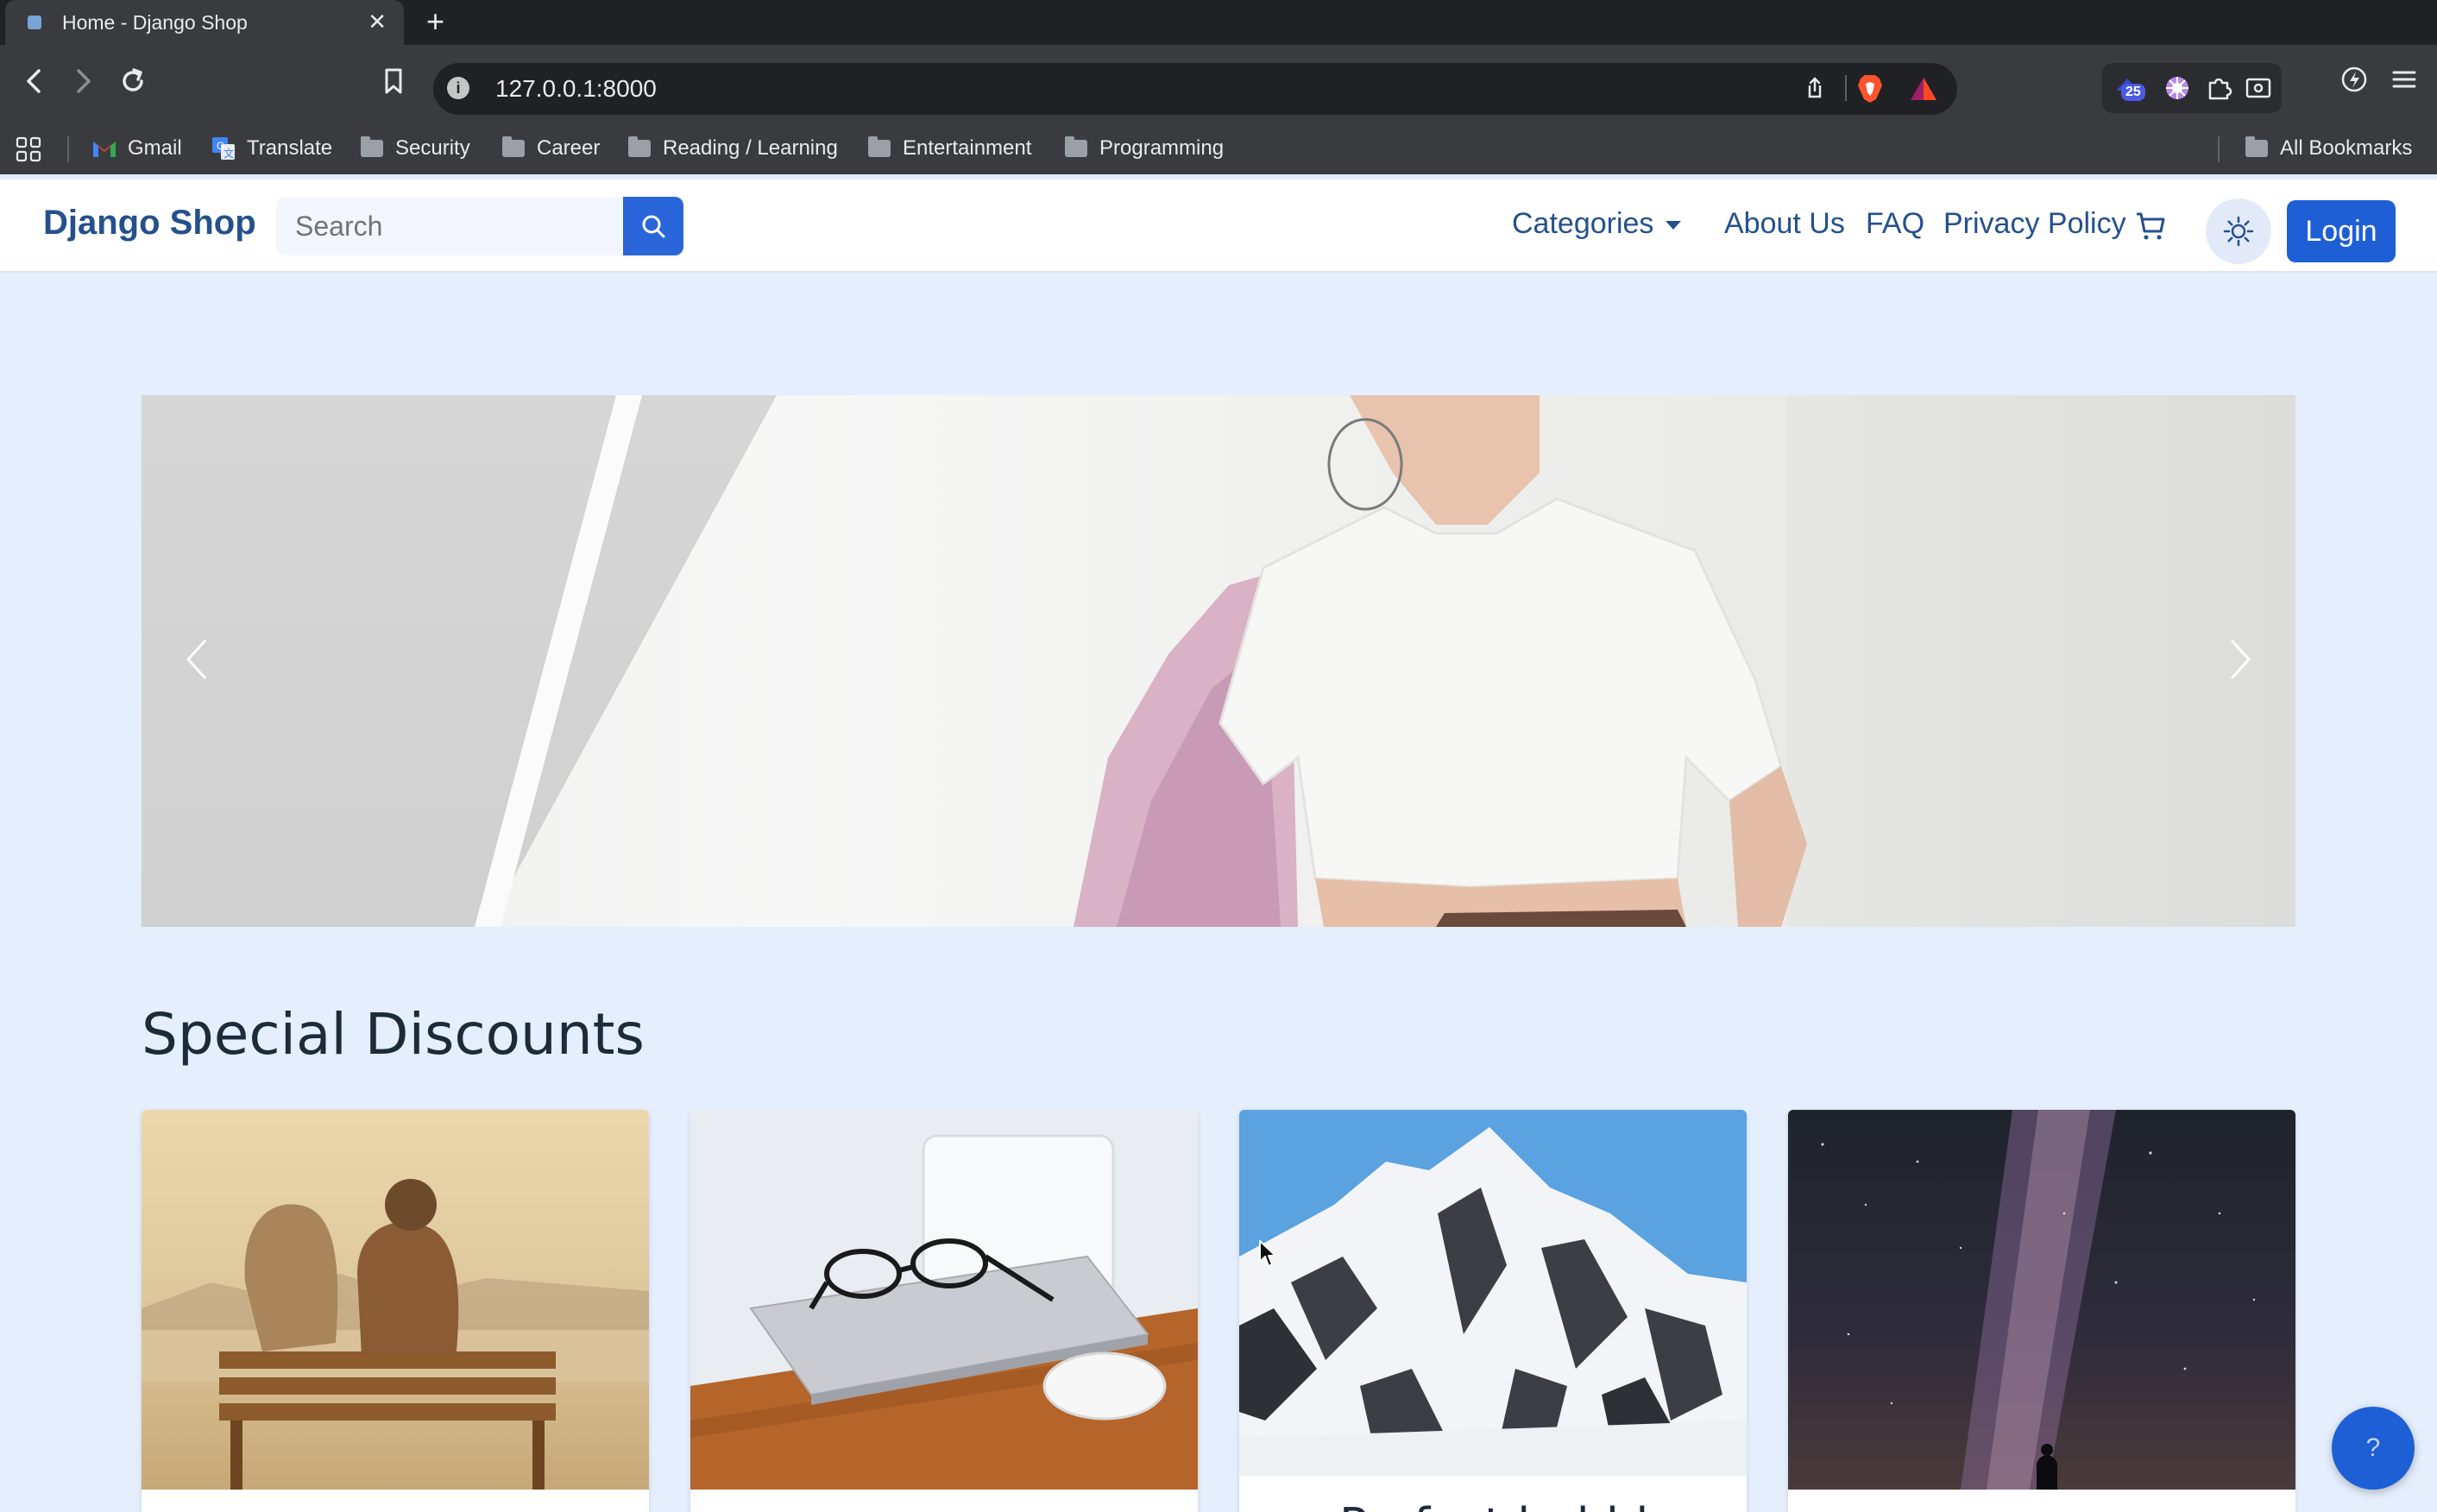  What do you see at coordinates (1870, 88) in the screenshot?
I see `brave-shield-icon` at bounding box center [1870, 88].